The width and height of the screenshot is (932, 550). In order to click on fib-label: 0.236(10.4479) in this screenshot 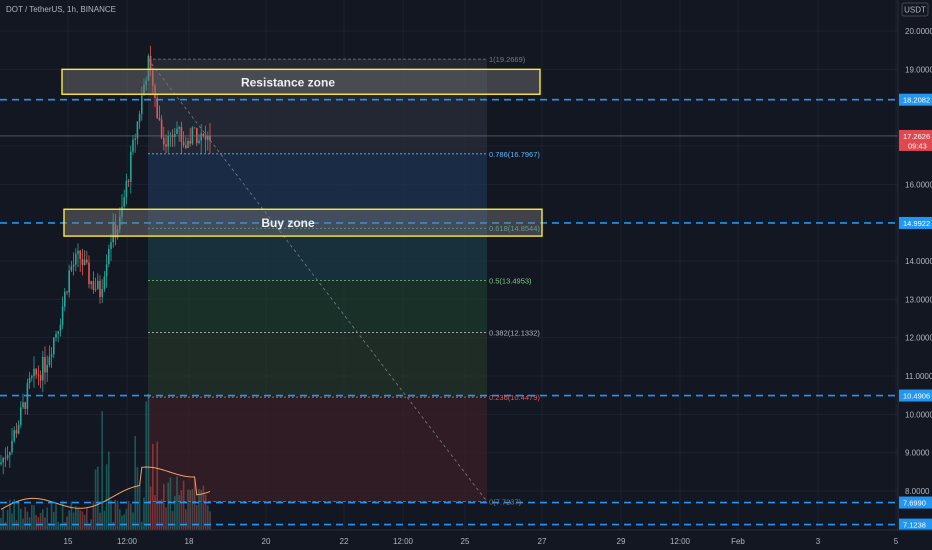, I will do `click(514, 397)`.